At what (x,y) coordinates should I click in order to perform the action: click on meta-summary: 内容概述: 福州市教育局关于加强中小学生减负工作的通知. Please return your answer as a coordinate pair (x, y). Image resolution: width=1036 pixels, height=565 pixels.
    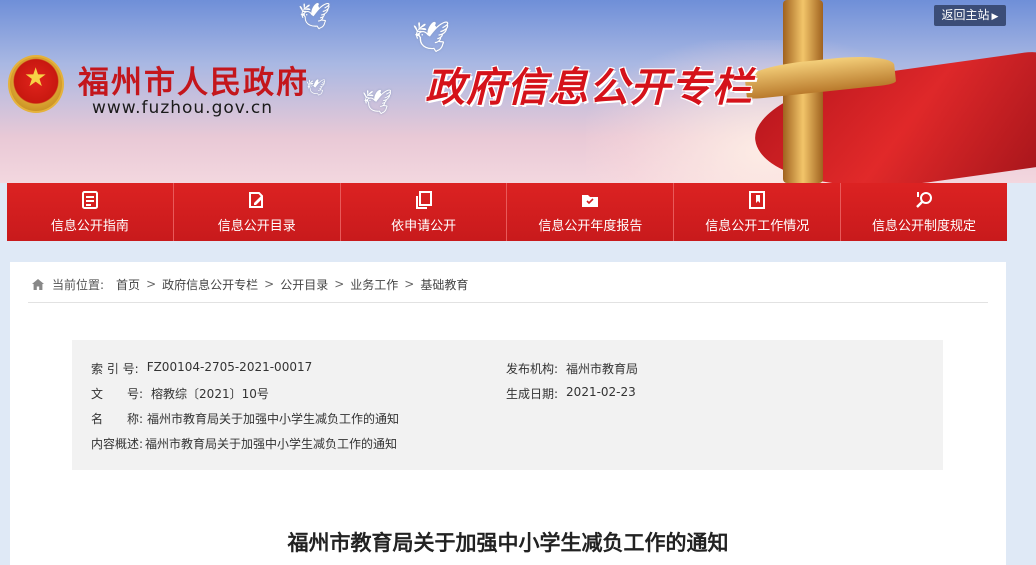
    Looking at the image, I should click on (244, 443).